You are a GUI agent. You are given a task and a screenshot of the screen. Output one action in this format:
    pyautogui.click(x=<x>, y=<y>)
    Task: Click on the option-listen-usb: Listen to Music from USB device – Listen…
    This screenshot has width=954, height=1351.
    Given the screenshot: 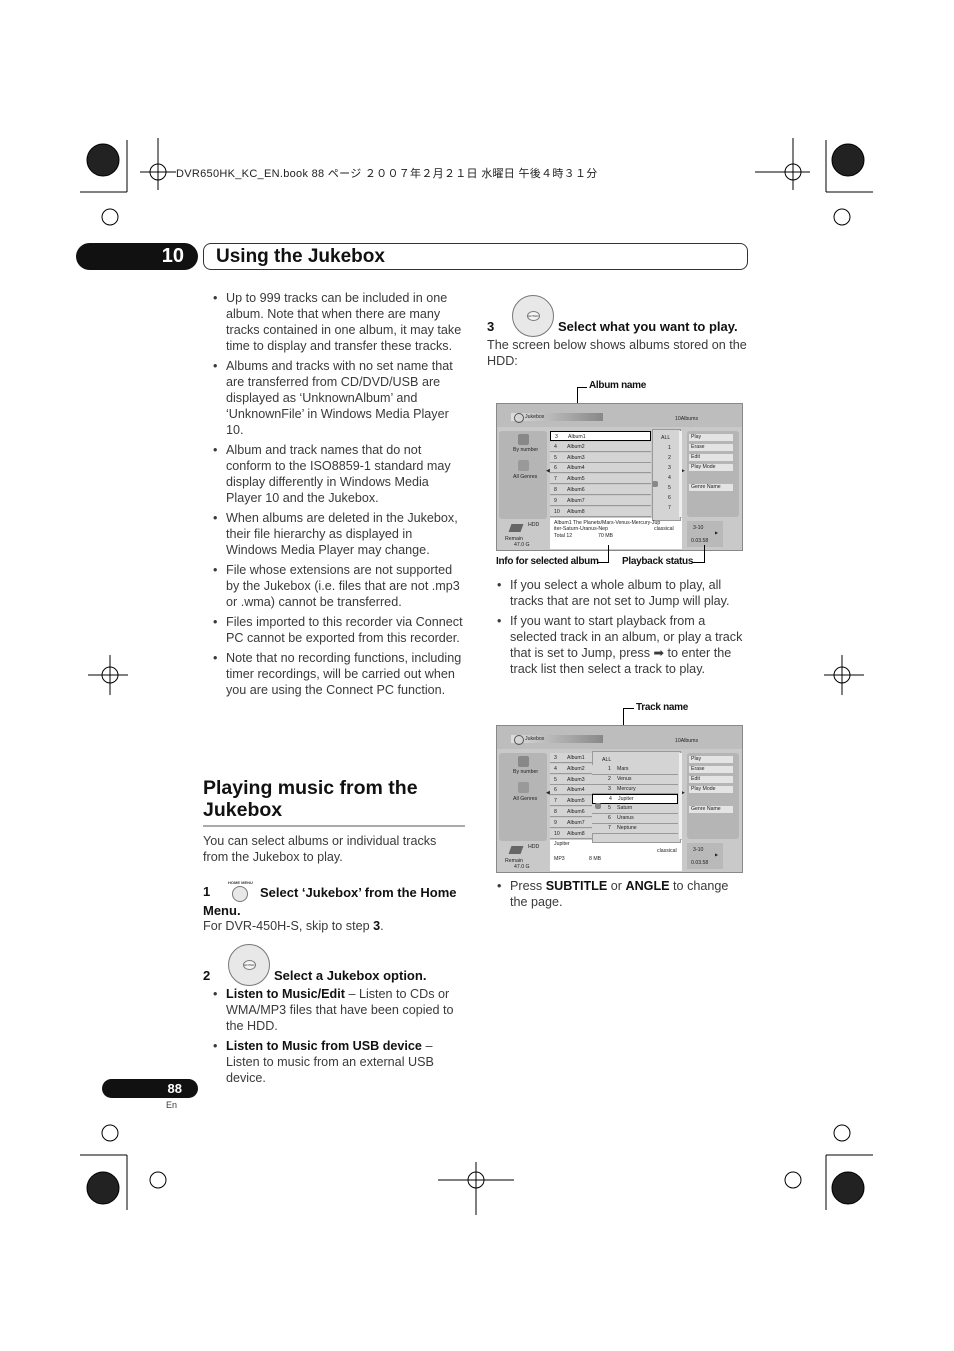 What is the action you would take?
    pyautogui.click(x=339, y=1062)
    